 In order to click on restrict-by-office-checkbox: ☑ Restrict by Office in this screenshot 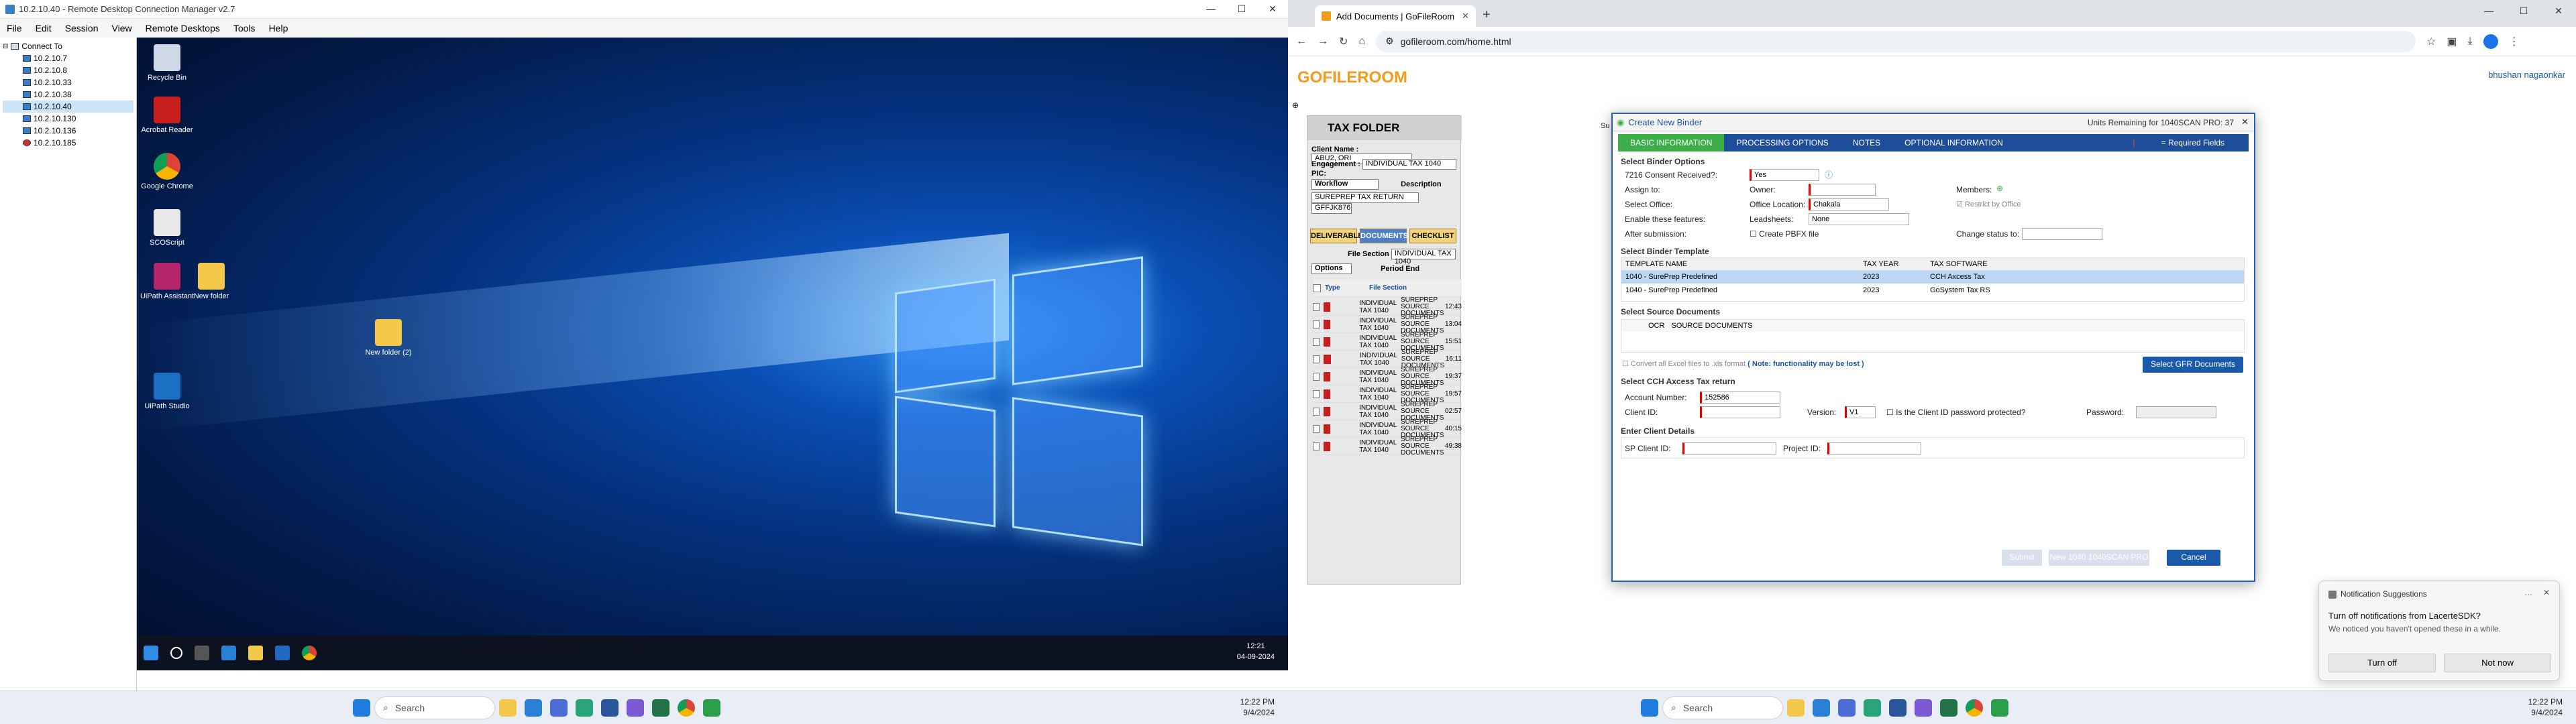, I will do `click(1988, 204)`.